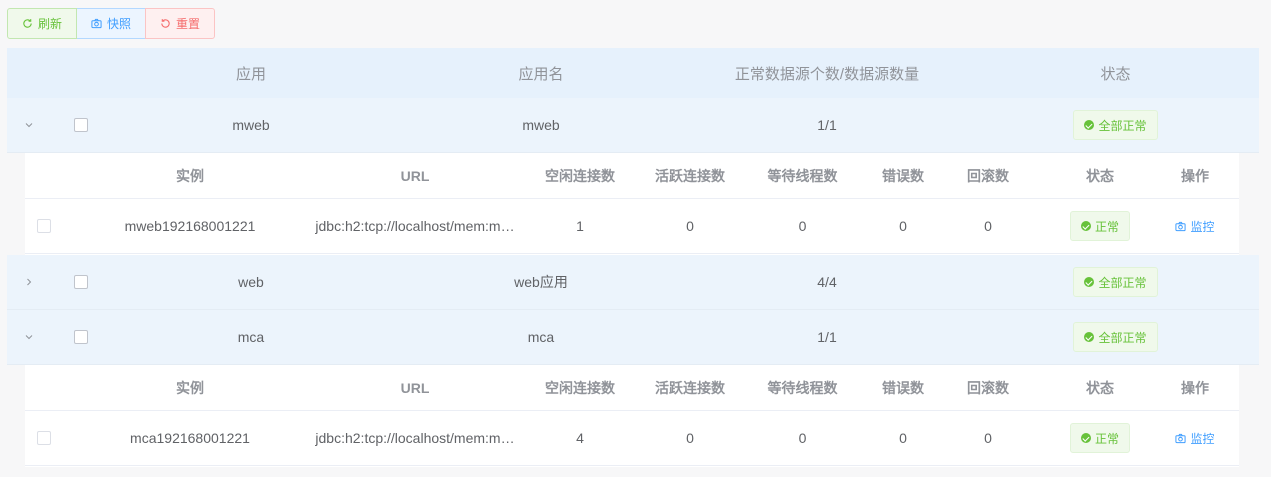  What do you see at coordinates (580, 226) in the screenshot?
I see `idle-cell: 1` at bounding box center [580, 226].